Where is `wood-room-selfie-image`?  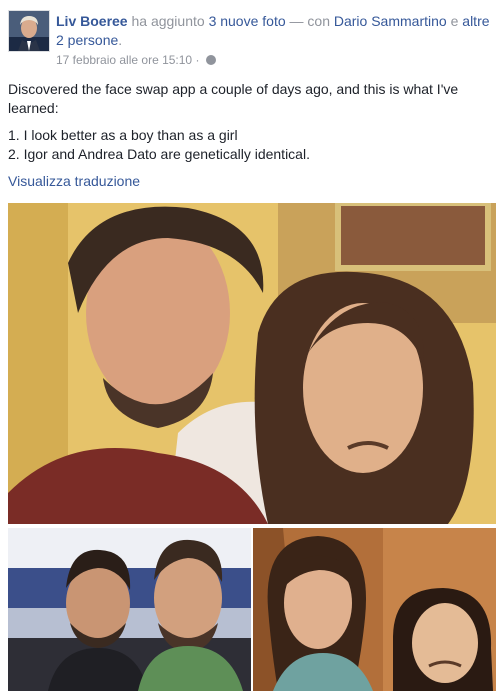
wood-room-selfie-image is located at coordinates (374, 609).